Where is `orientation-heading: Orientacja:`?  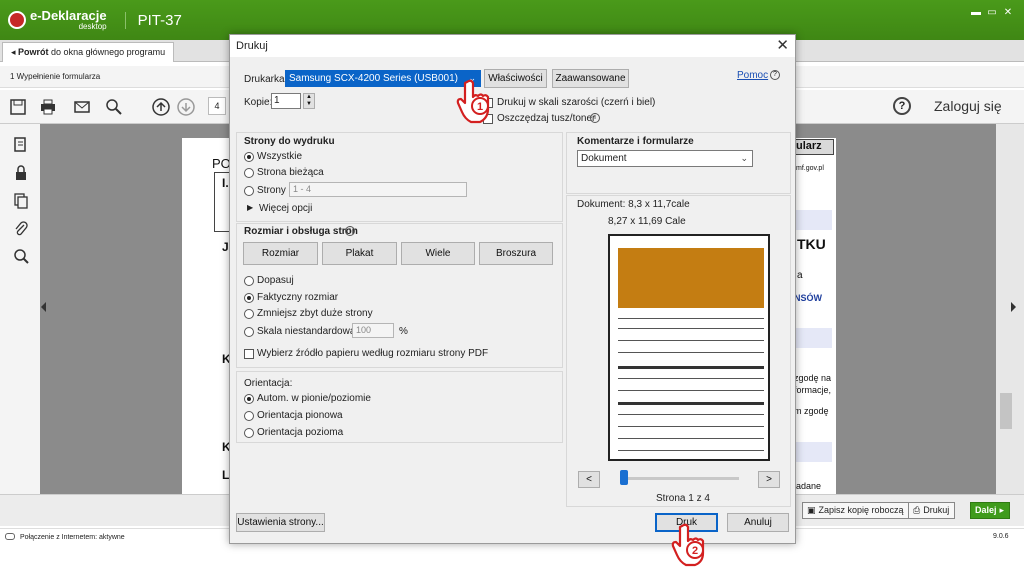
orientation-heading: Orientacja: is located at coordinates (268, 383).